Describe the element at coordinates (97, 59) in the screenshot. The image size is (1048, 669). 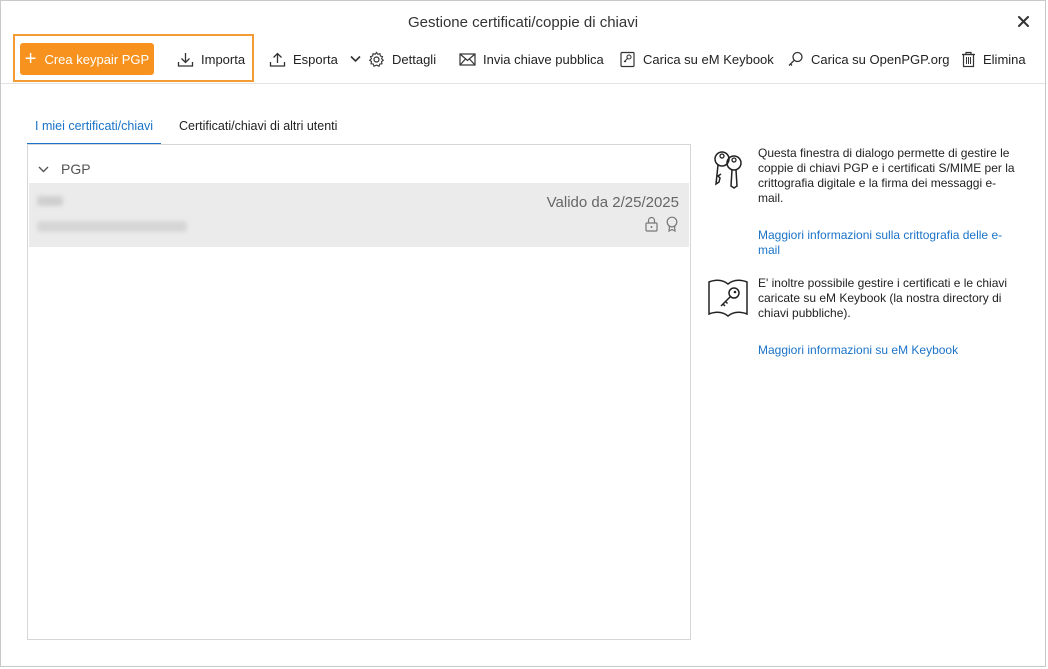
I see `create-keypair-label: Crea keypair PGP` at that location.